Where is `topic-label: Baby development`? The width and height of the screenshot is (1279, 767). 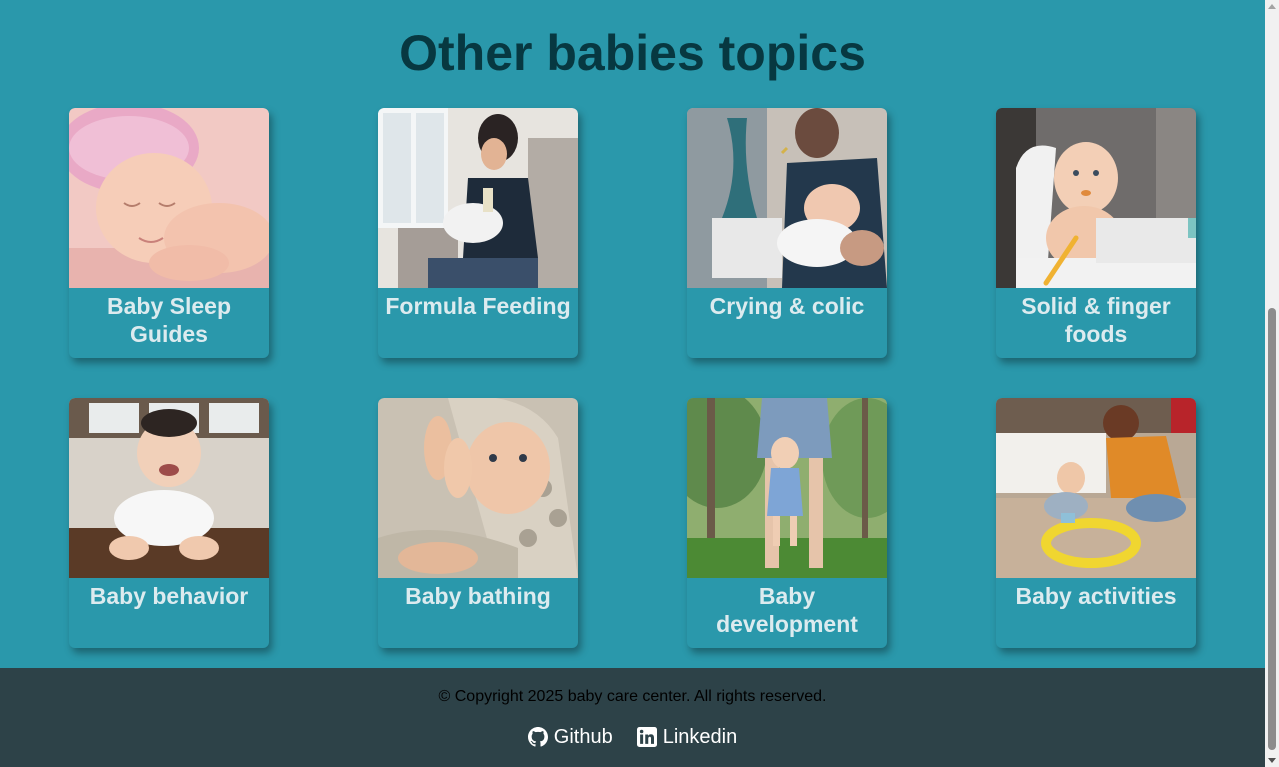
topic-label: Baby development is located at coordinates (787, 610).